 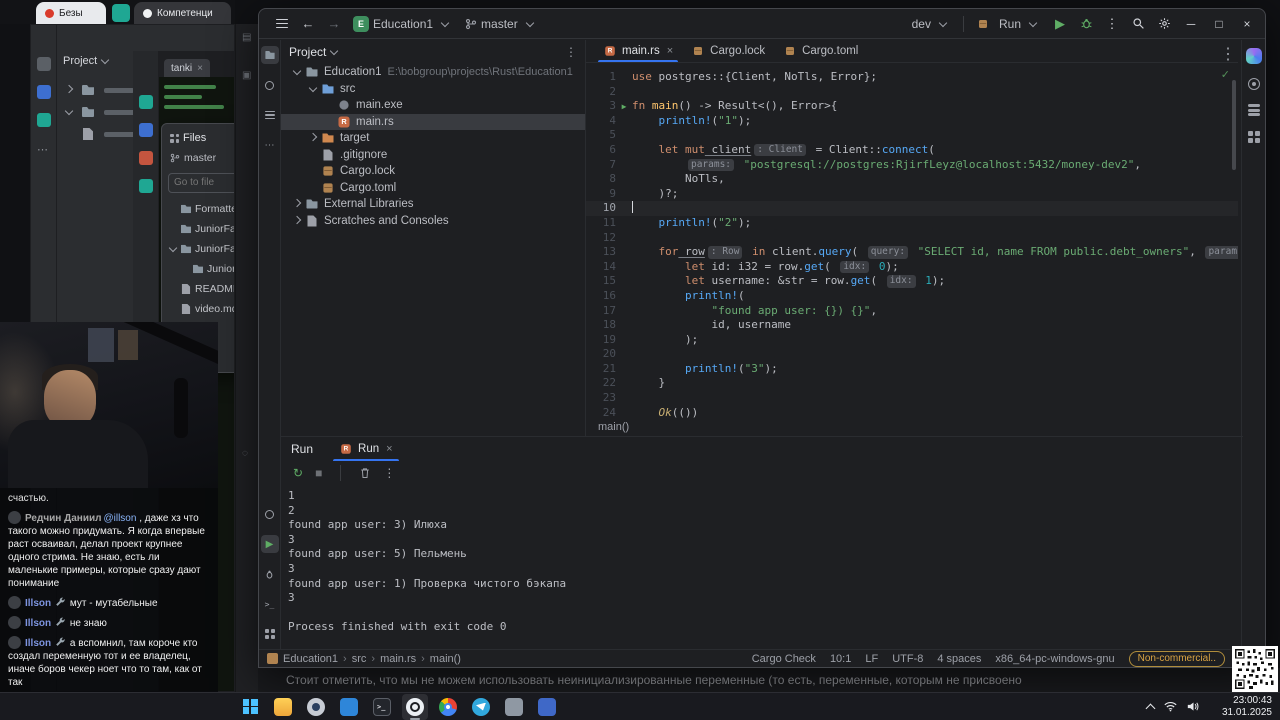 What do you see at coordinates (403, 24) in the screenshot?
I see `project-selector: E Education1` at bounding box center [403, 24].